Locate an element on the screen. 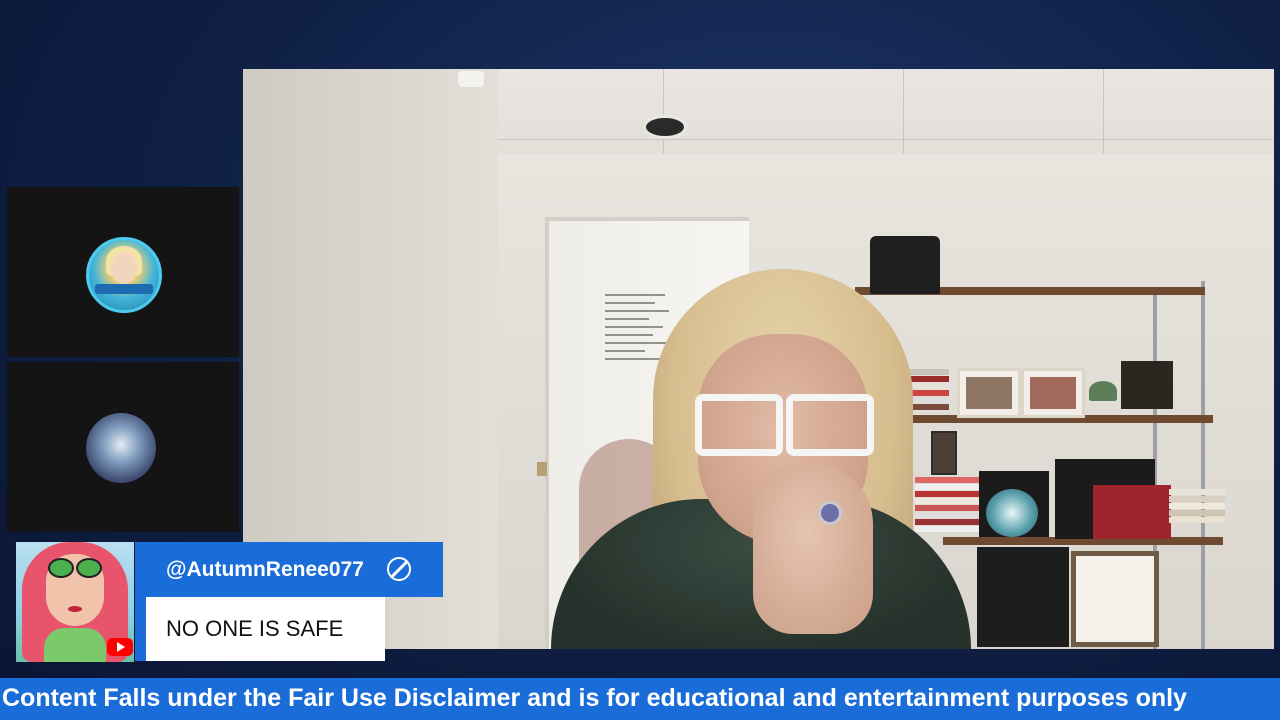 The width and height of the screenshot is (1280, 720). comment-message: NO ONE IS SAFE is located at coordinates (255, 628).